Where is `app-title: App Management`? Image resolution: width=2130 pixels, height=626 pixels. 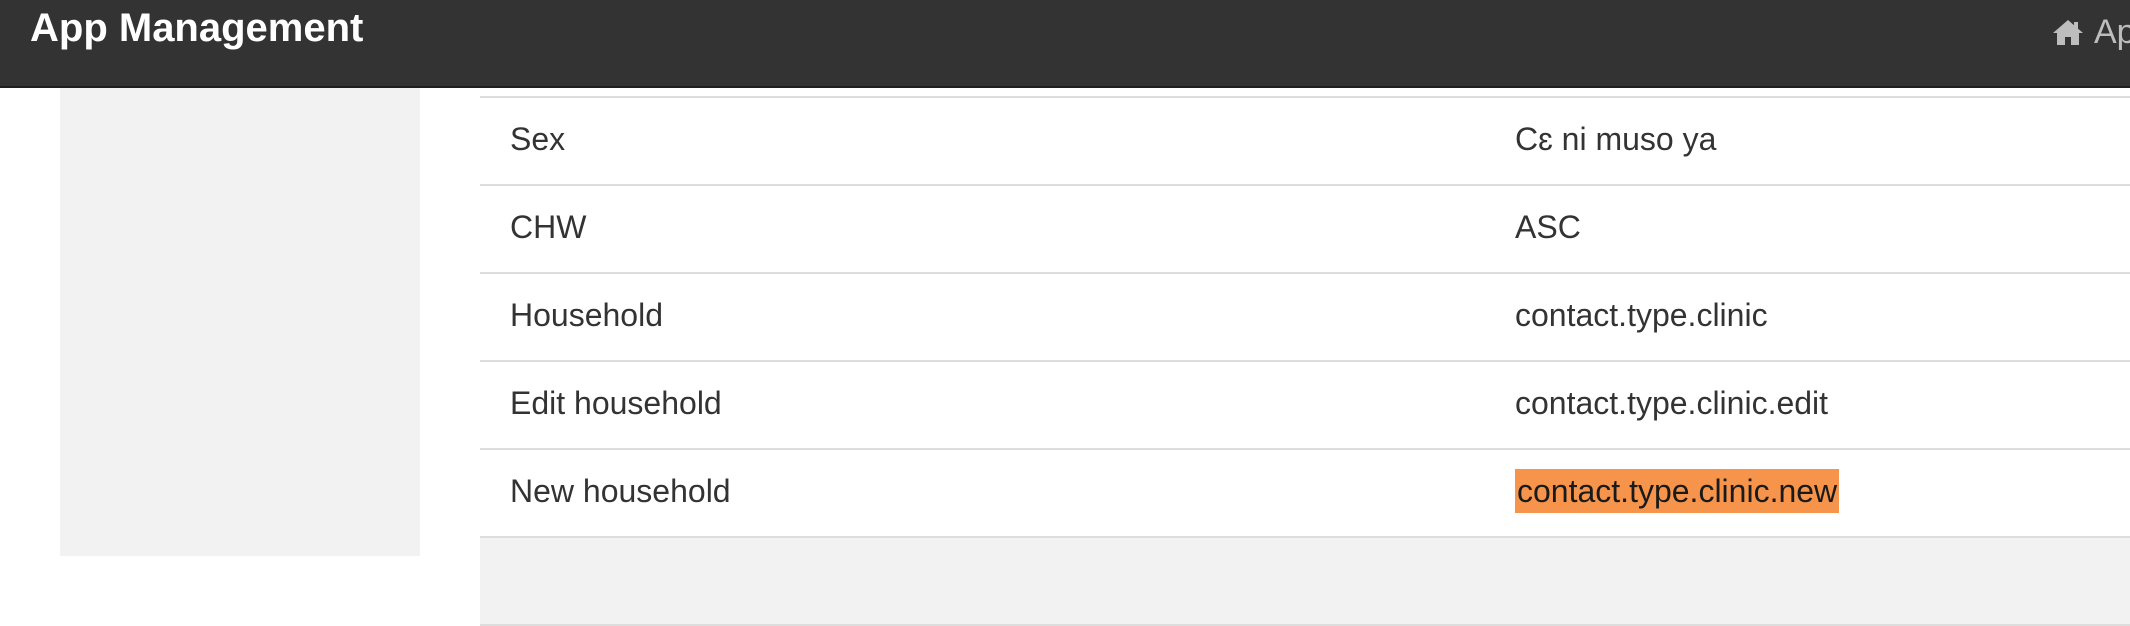
app-title: App Management is located at coordinates (197, 28).